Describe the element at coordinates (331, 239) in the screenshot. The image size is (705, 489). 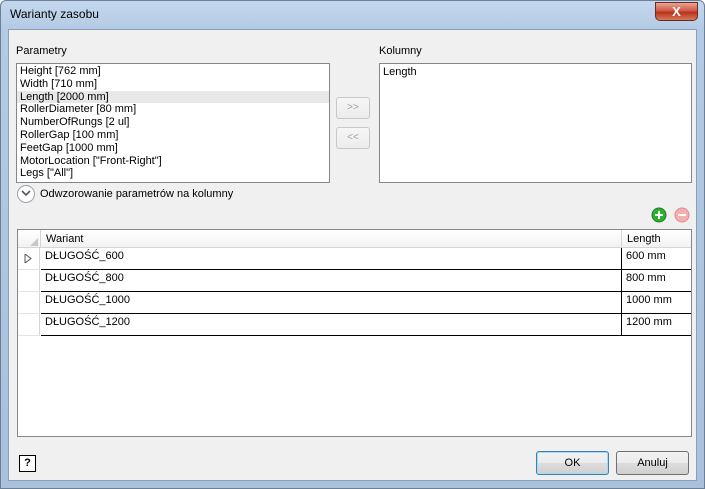
I see `column-header-variant: Wariant` at that location.